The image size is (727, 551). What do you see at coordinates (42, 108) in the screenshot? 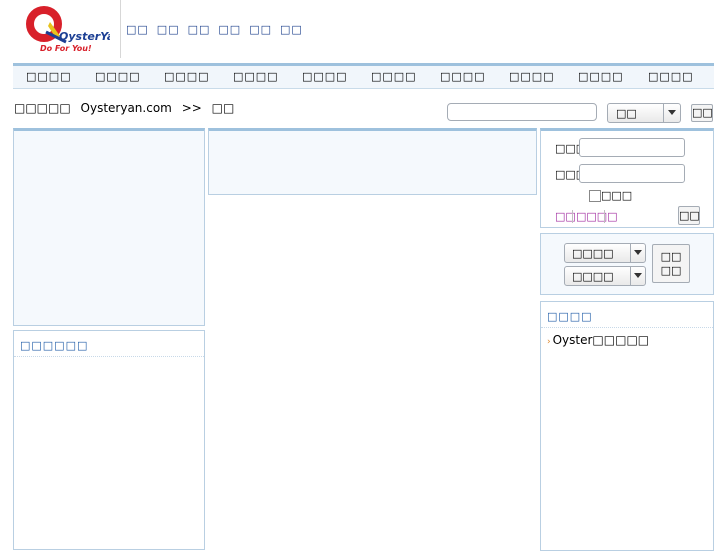
I see `breadcrumb-prefix: □□□□□` at bounding box center [42, 108].